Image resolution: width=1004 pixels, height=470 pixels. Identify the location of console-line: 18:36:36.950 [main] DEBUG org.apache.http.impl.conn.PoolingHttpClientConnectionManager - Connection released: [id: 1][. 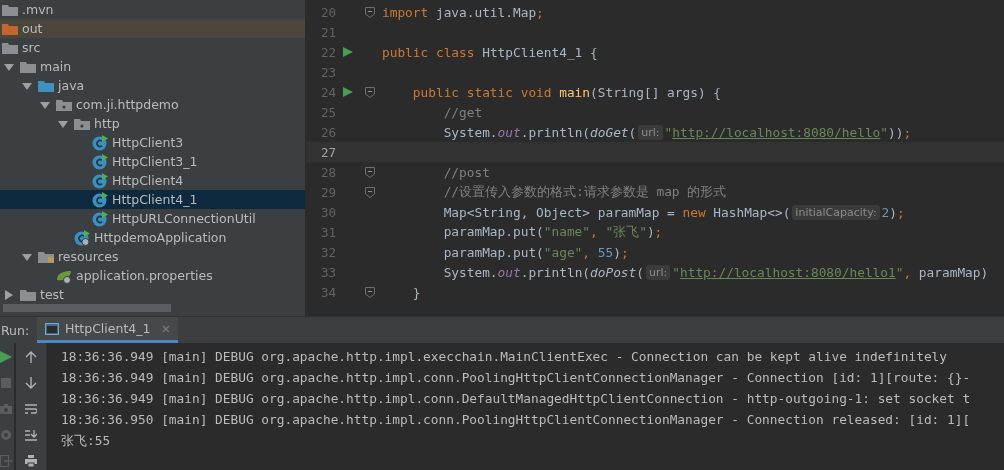
(516, 420).